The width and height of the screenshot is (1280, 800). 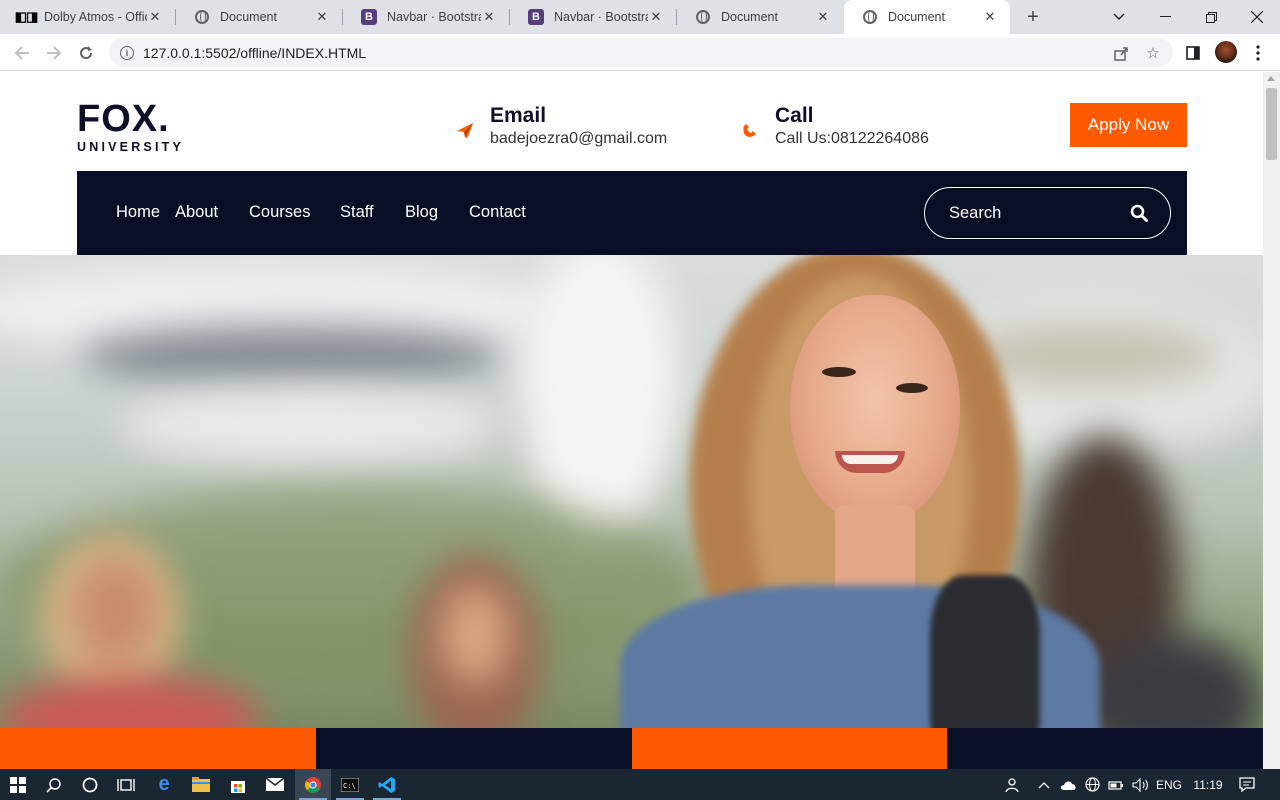 I want to click on profile-avatar, so click(x=1226, y=52).